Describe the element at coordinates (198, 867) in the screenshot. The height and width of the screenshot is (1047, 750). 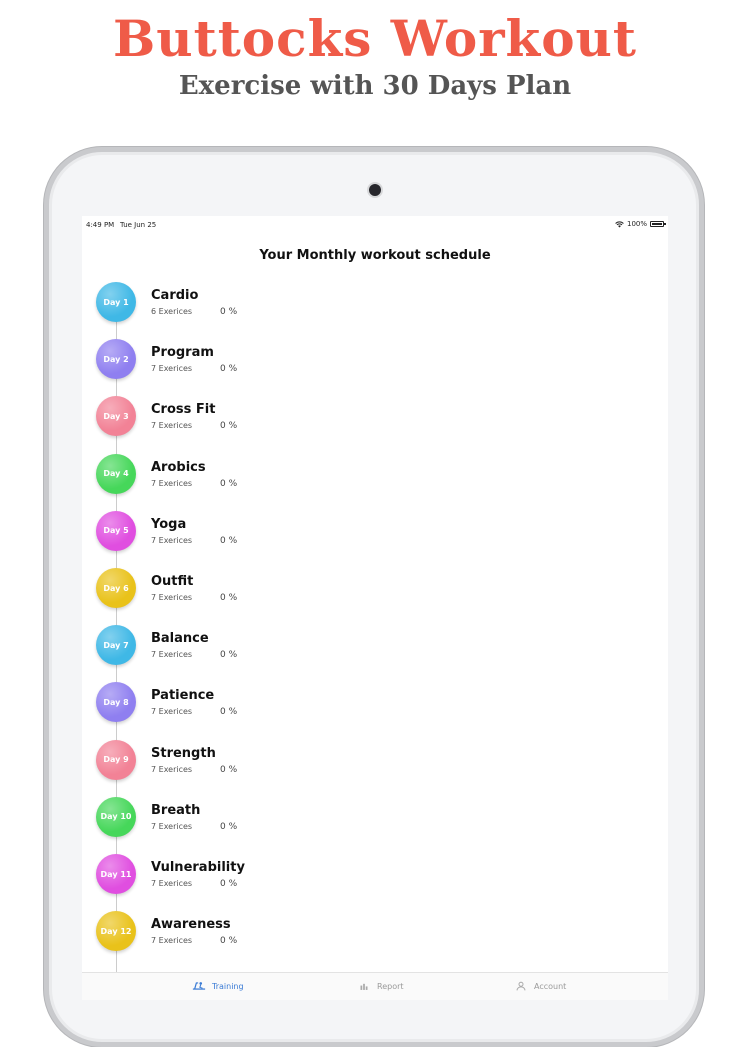
I see `day-name: Vulnerability` at that location.